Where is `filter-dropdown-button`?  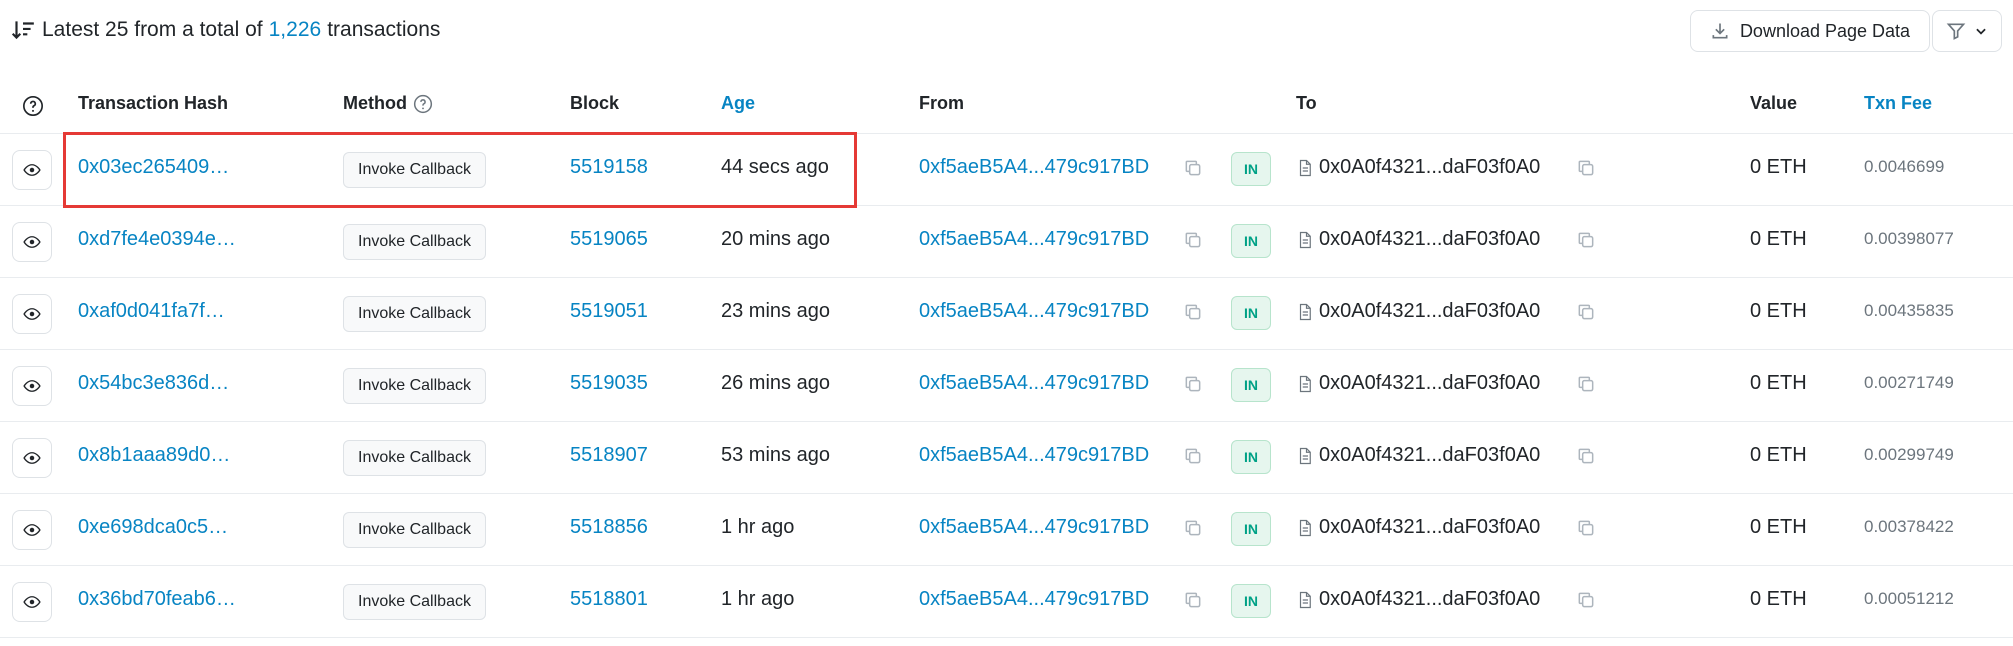 filter-dropdown-button is located at coordinates (1967, 31).